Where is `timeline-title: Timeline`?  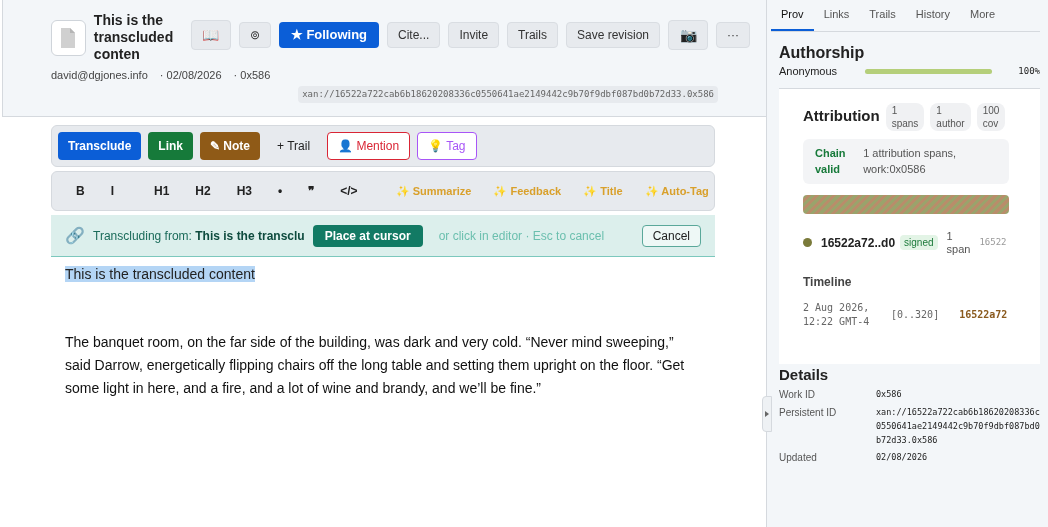 timeline-title: Timeline is located at coordinates (828, 282).